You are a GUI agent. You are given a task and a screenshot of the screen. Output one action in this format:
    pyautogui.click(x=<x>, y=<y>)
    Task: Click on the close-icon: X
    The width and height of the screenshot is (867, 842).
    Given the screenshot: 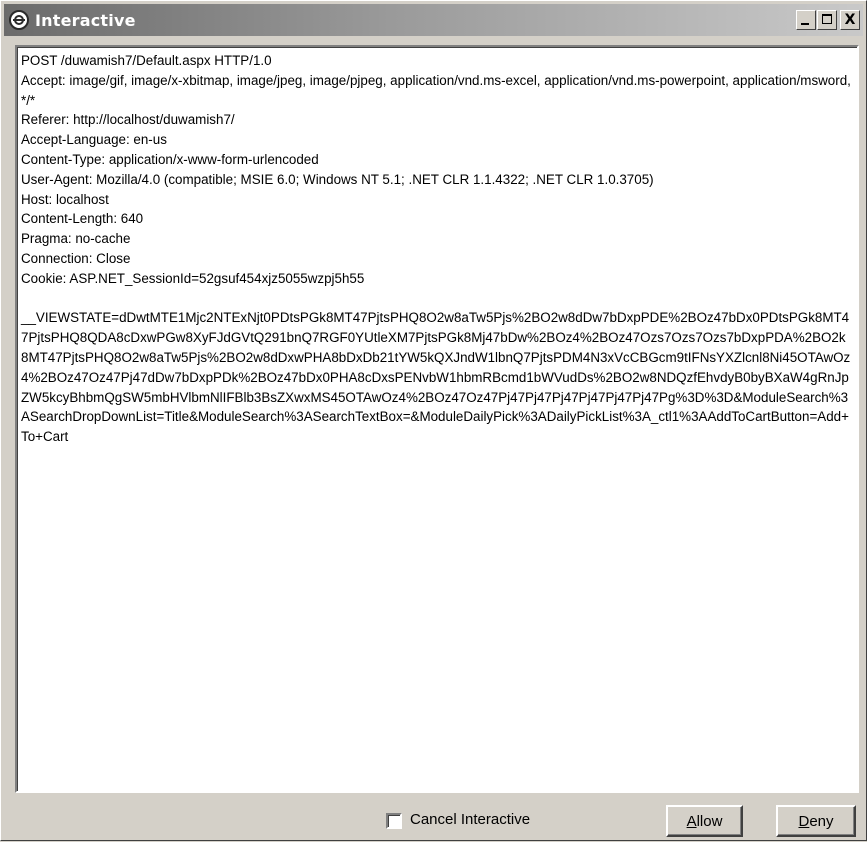 What is the action you would take?
    pyautogui.click(x=850, y=20)
    